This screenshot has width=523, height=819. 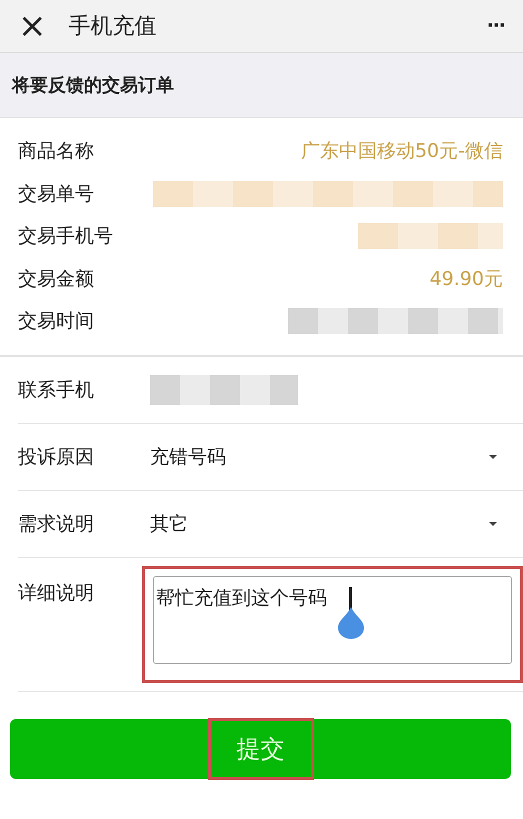 I want to click on dropdown: 其它, so click(x=336, y=523).